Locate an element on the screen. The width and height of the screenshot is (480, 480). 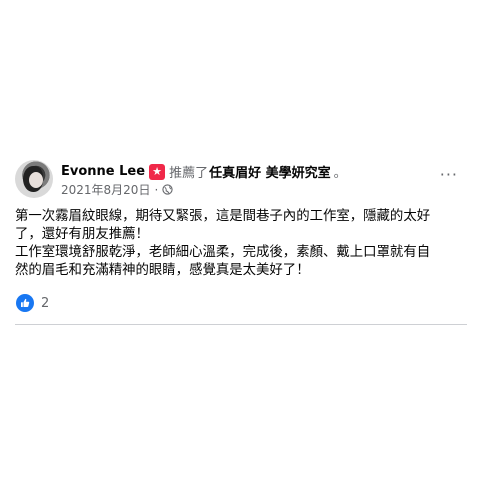
like-icon is located at coordinates (25, 303).